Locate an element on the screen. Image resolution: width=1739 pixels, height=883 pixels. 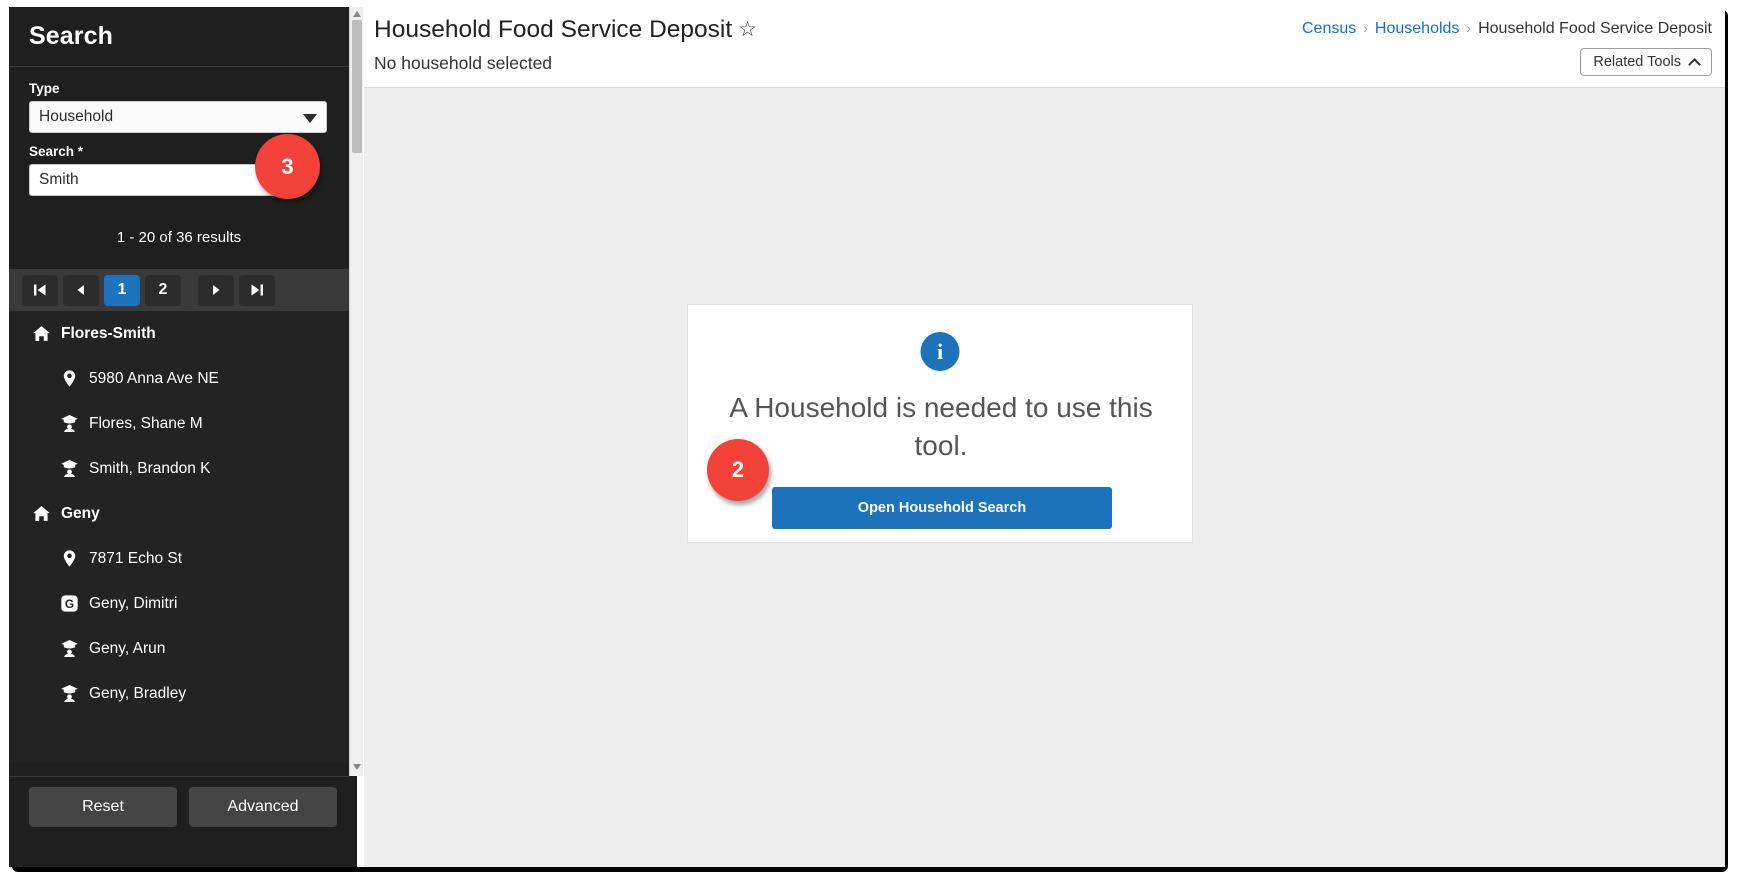
type-label: Type is located at coordinates (44, 88).